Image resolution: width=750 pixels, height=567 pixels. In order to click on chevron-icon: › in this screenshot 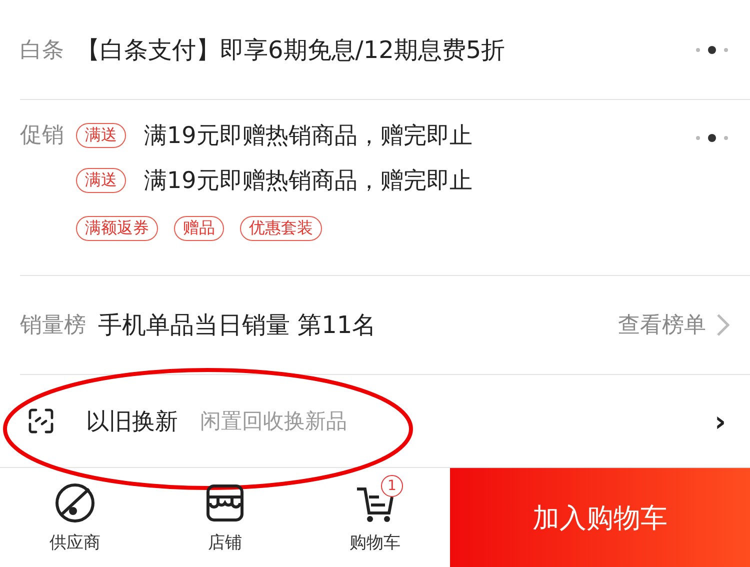, I will do `click(720, 421)`.